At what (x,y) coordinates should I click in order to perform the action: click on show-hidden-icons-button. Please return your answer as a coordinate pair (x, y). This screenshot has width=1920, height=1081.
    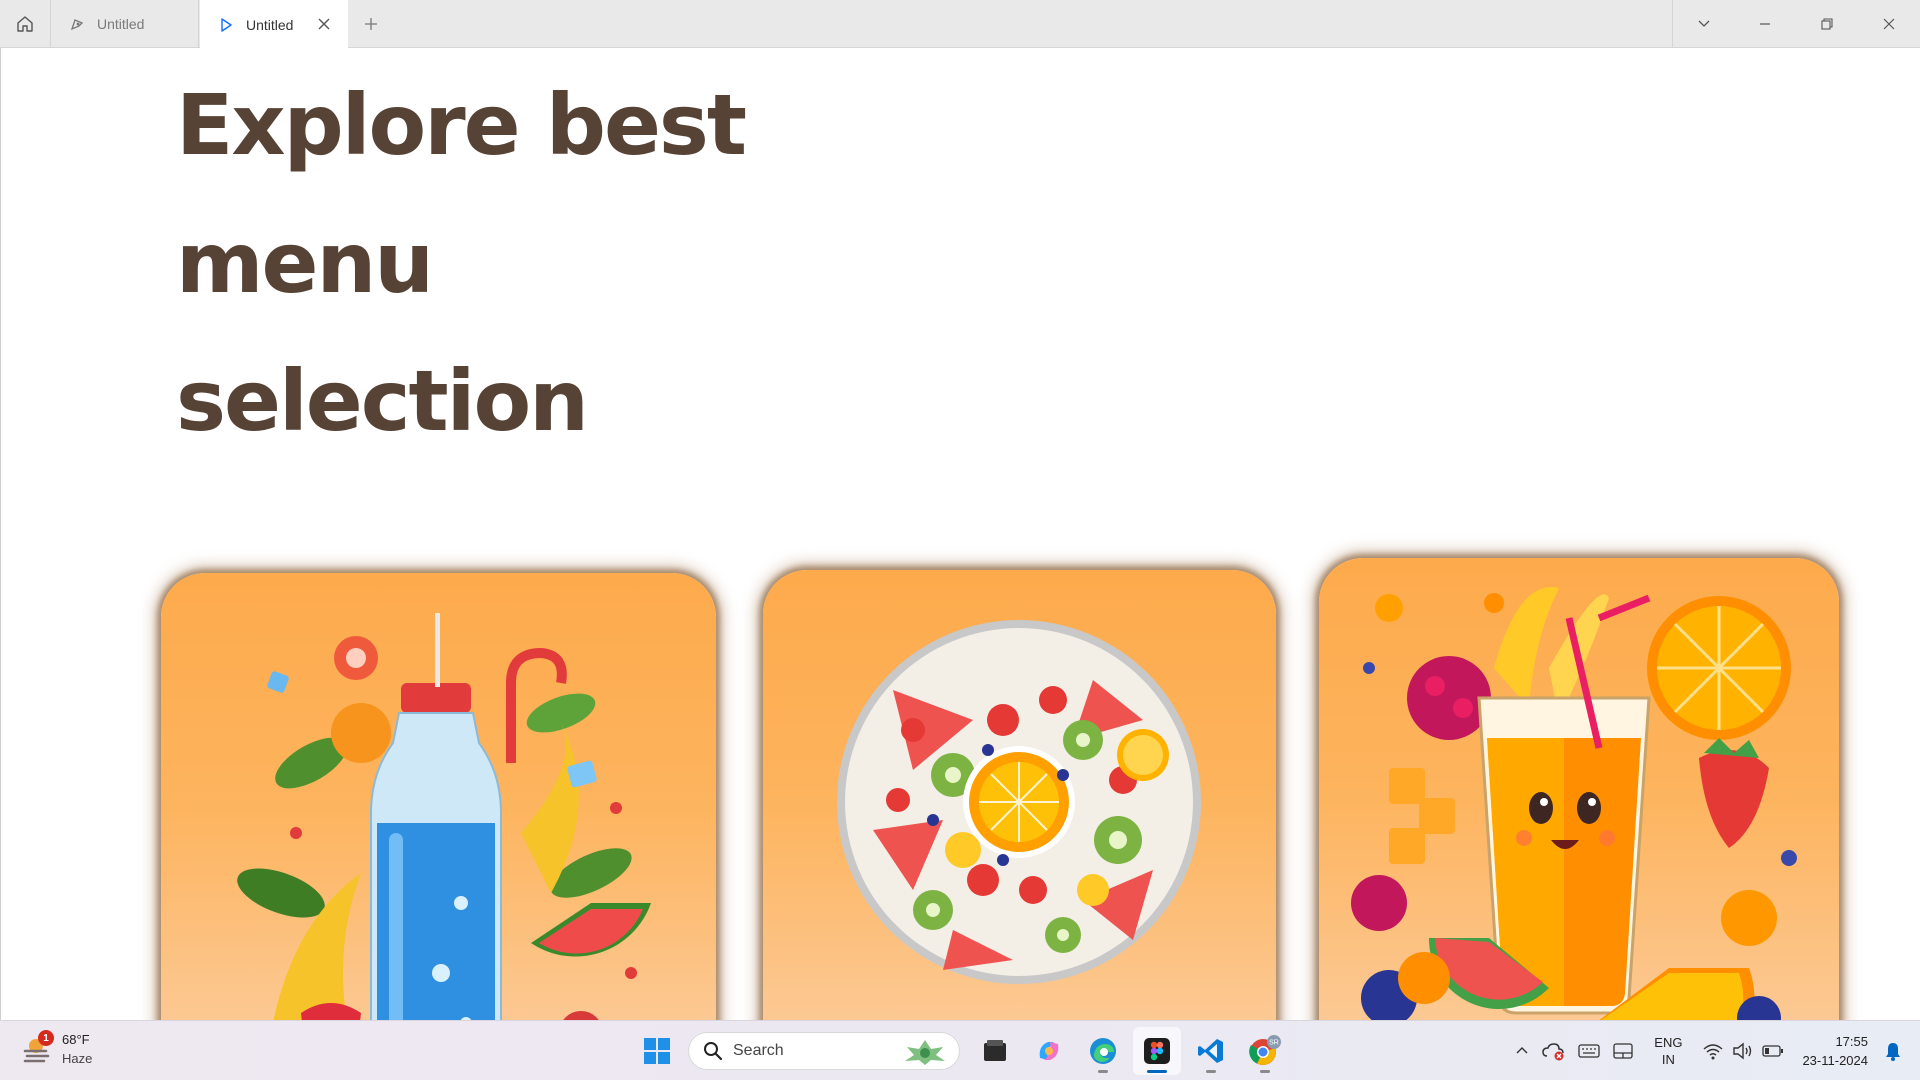
    Looking at the image, I should click on (1522, 1051).